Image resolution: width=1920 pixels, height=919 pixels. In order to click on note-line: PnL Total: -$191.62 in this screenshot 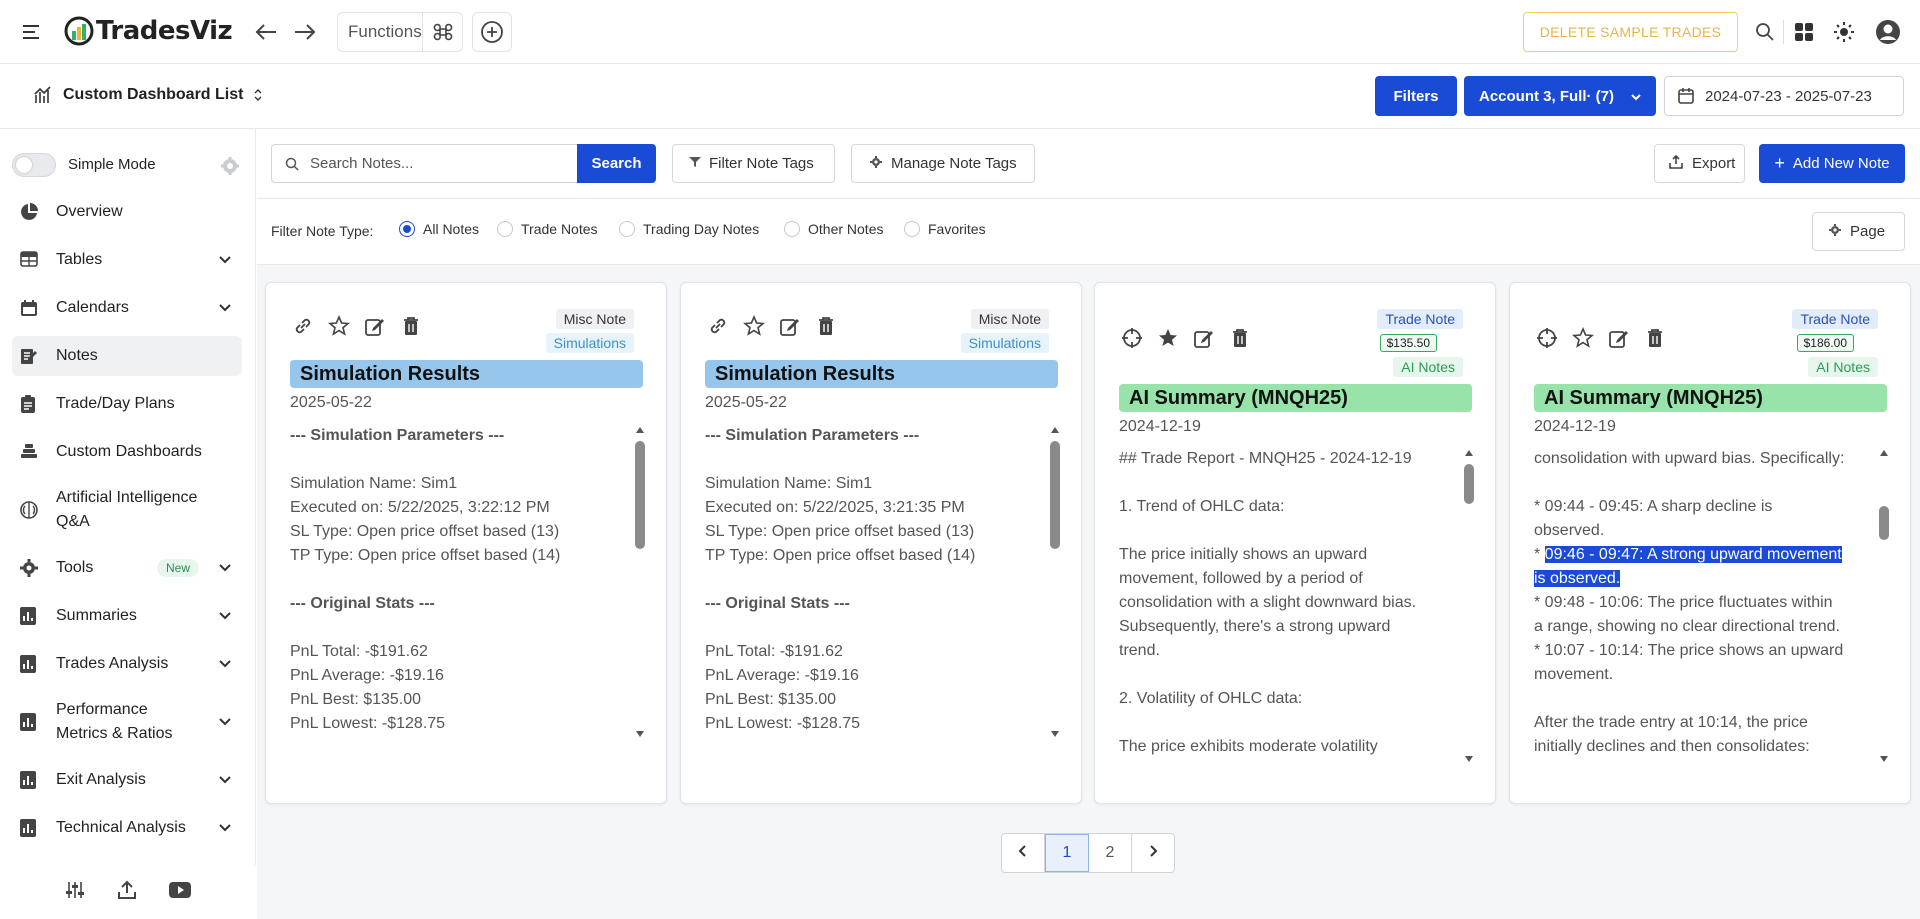, I will do `click(359, 651)`.